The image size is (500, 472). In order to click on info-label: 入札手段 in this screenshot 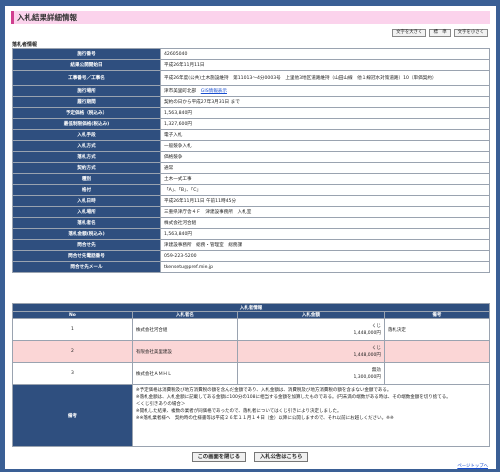, I will do `click(86, 135)`.